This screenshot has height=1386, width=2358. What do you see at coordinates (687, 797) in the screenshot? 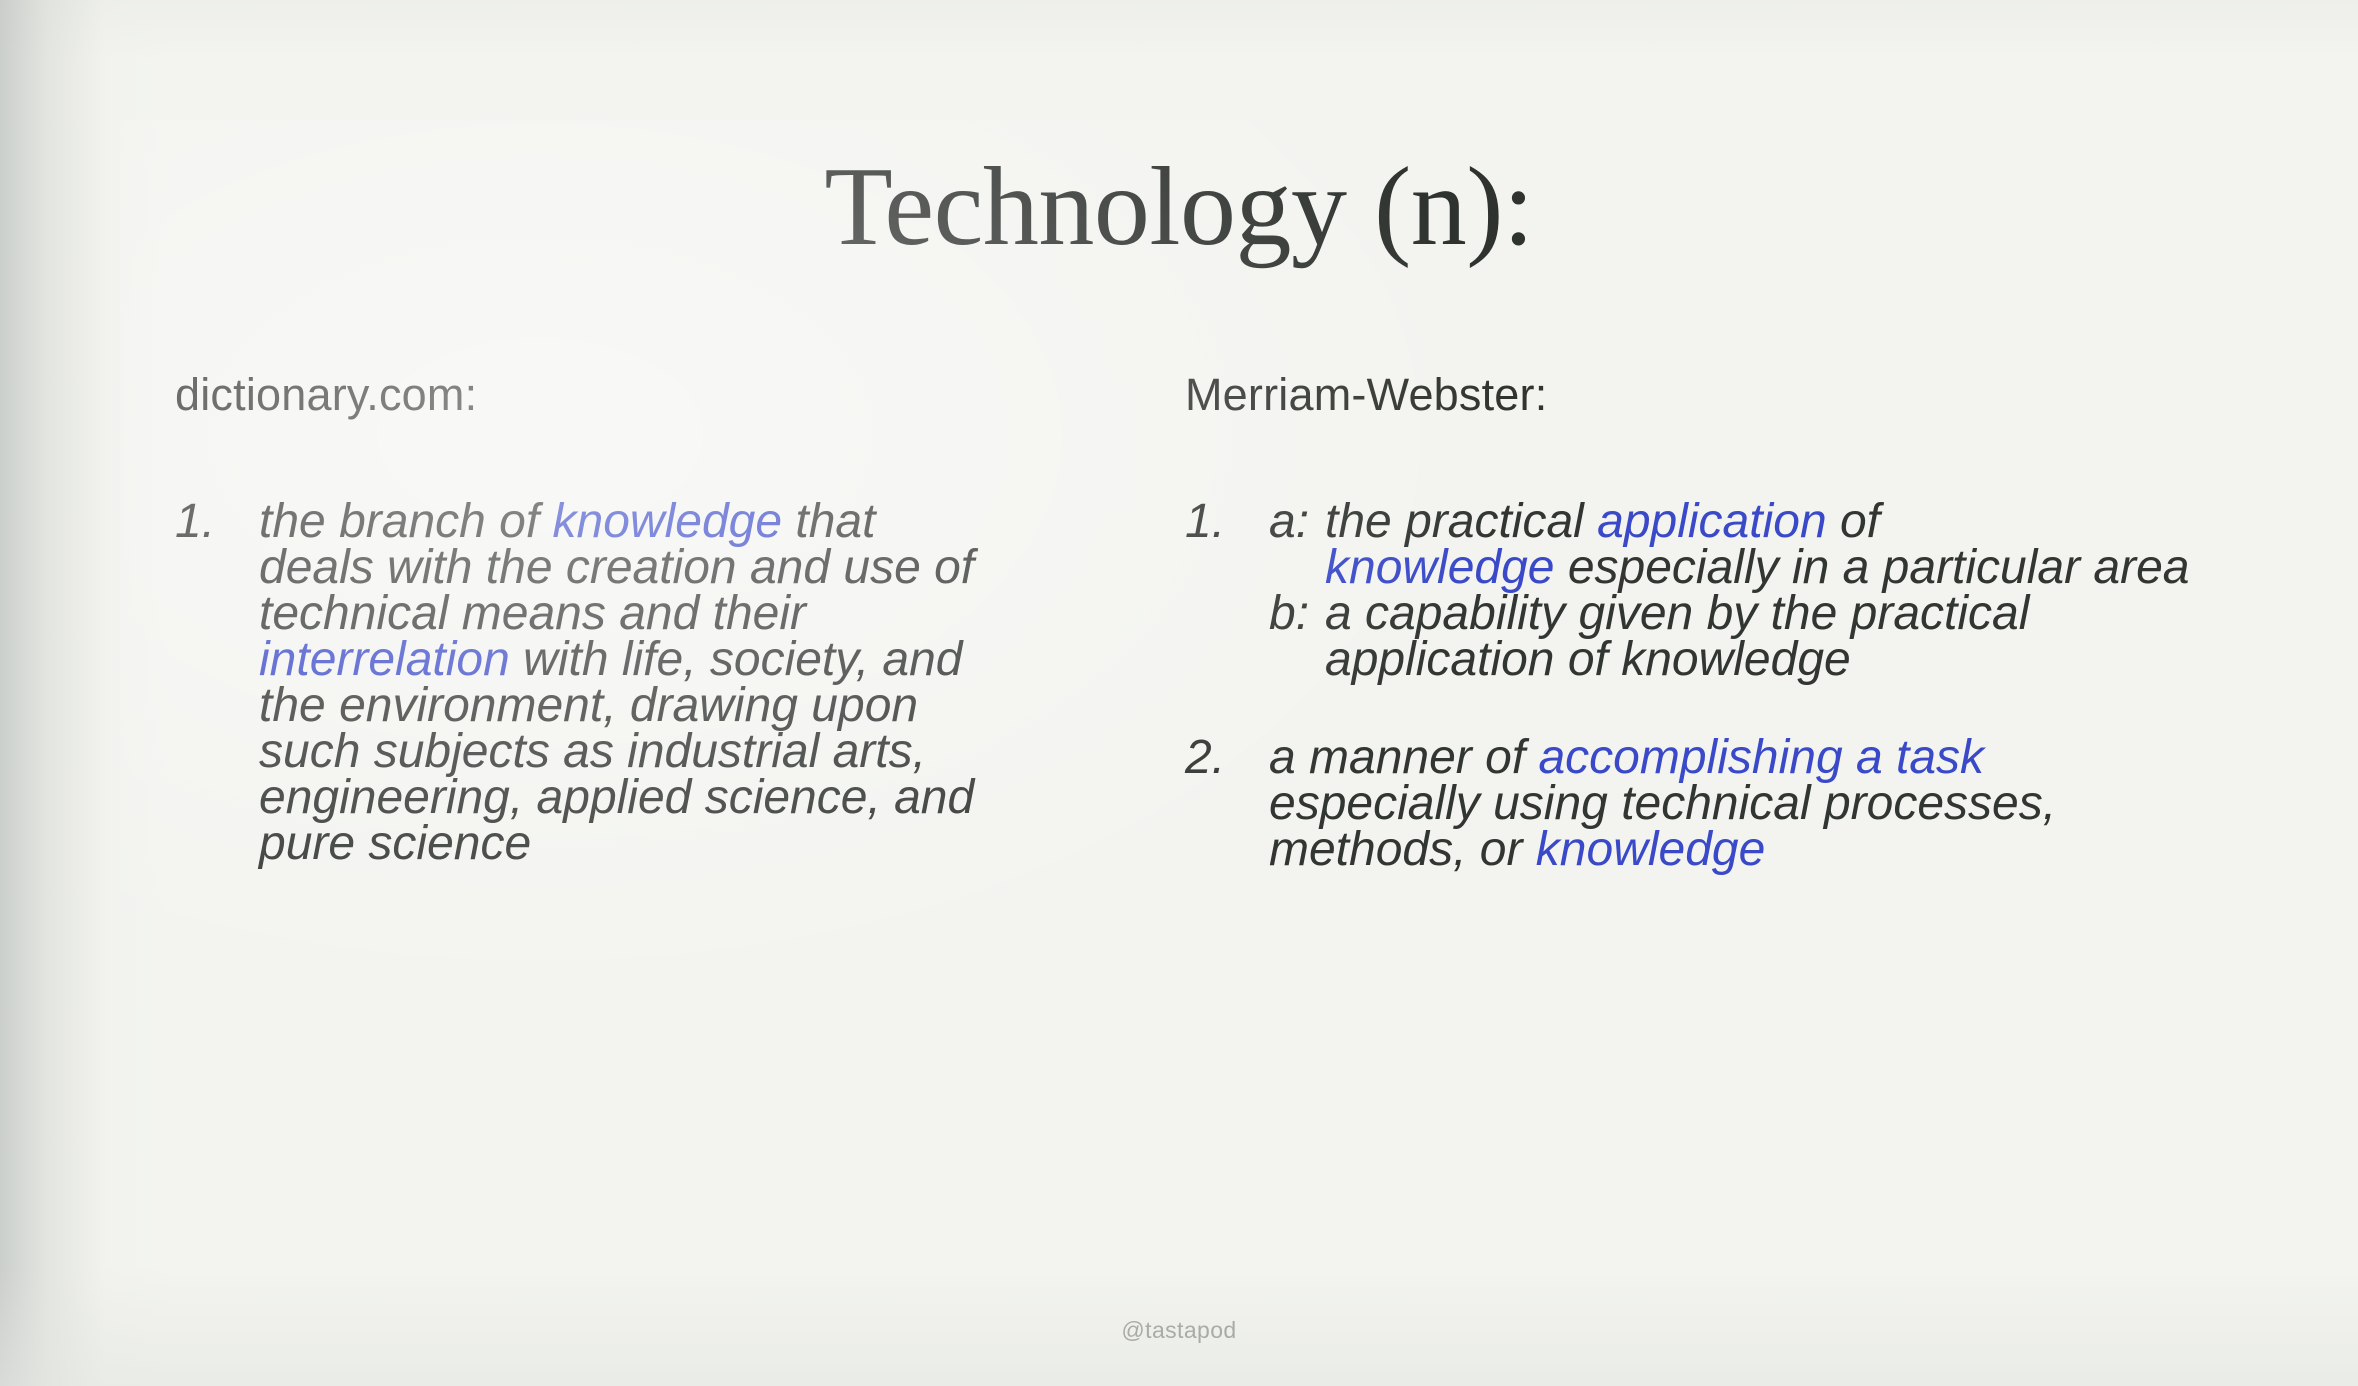
I see `definition-line: engineering, applied science, and` at bounding box center [687, 797].